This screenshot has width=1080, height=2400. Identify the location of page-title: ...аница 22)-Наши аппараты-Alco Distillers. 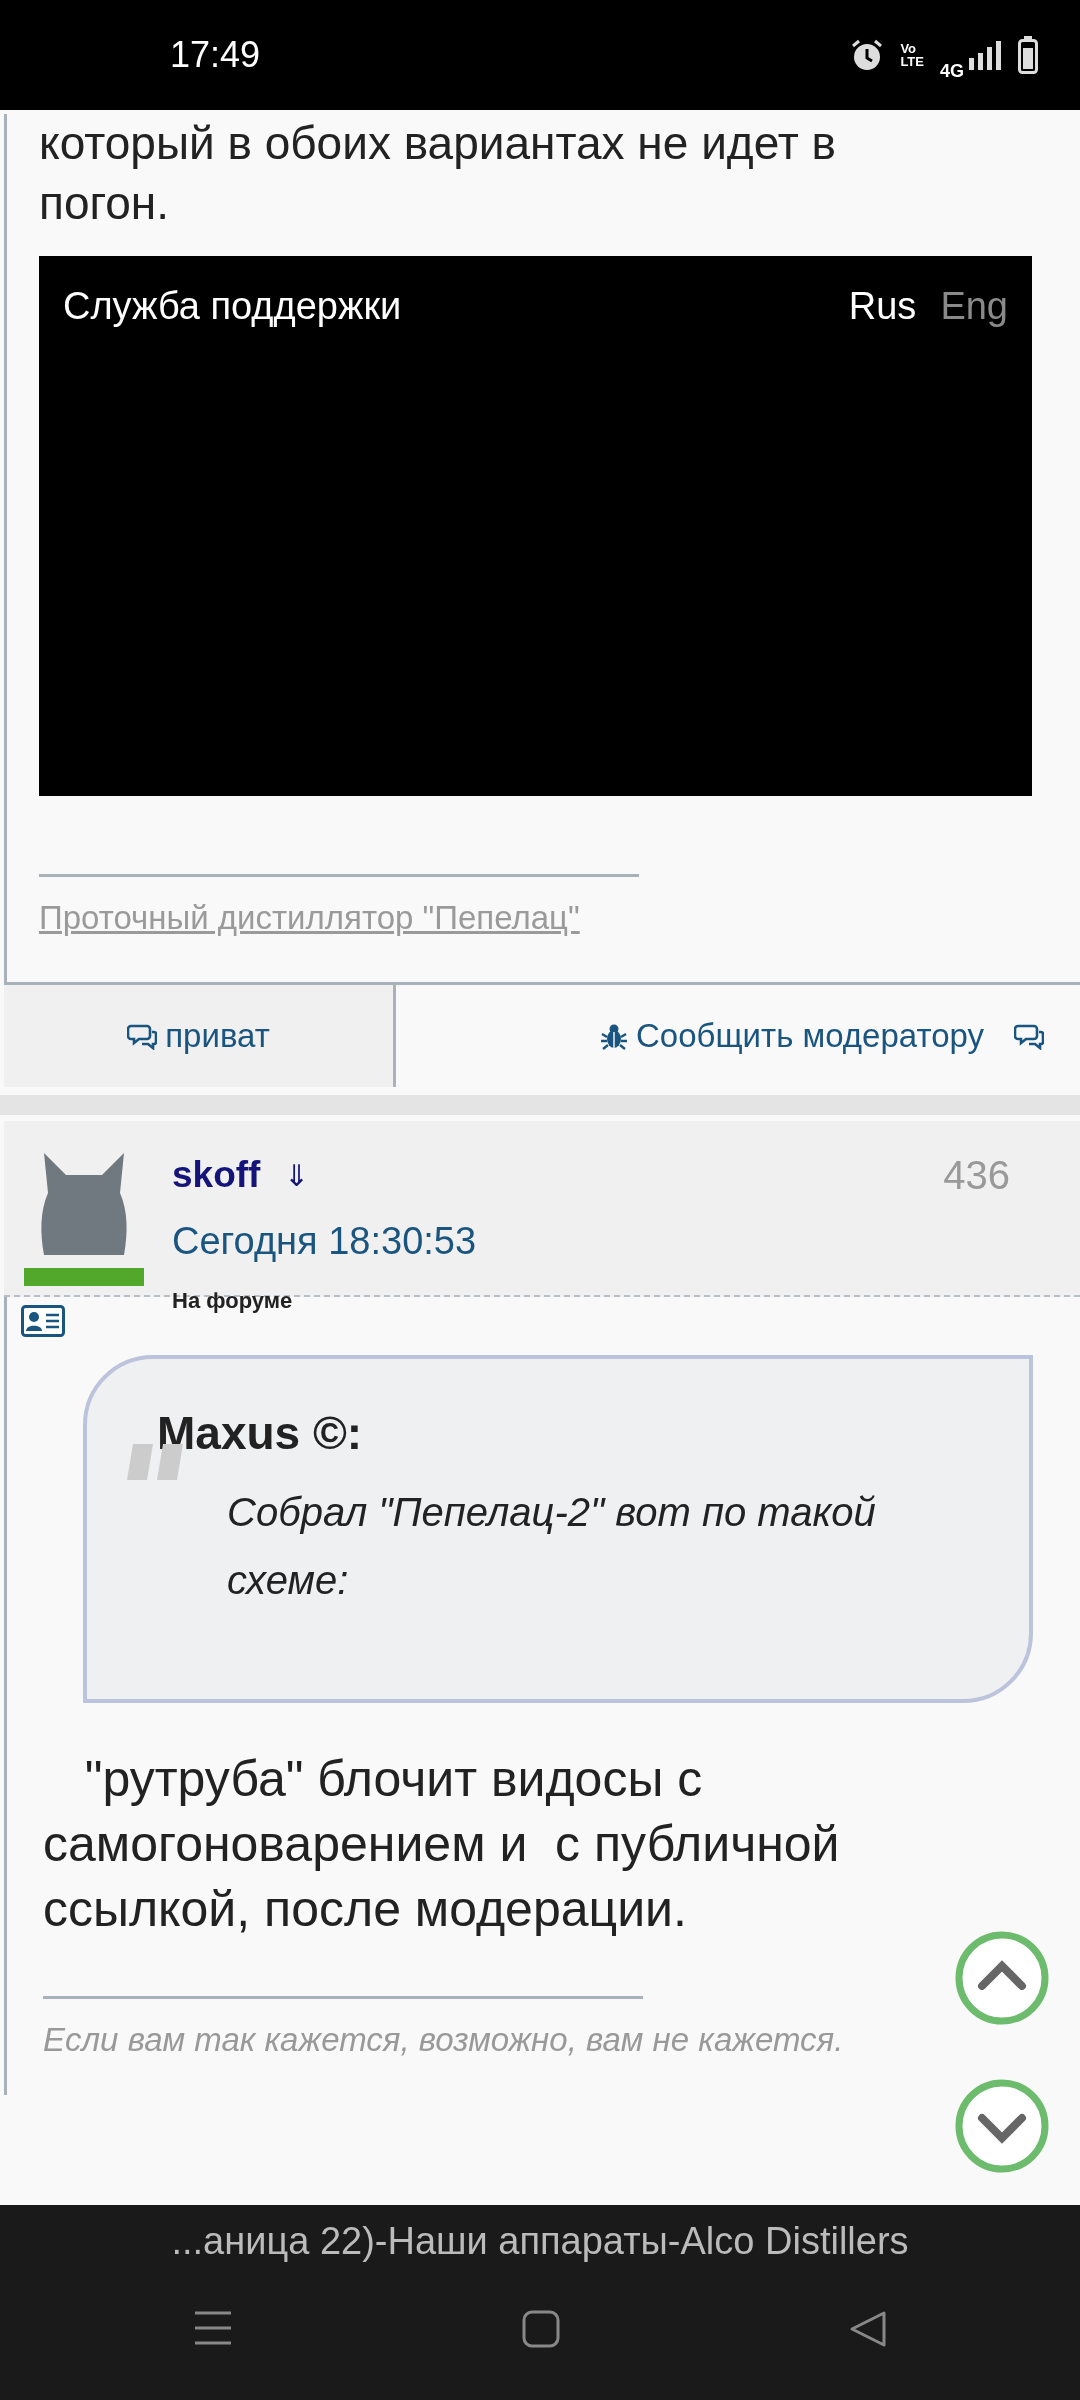
(540, 2241).